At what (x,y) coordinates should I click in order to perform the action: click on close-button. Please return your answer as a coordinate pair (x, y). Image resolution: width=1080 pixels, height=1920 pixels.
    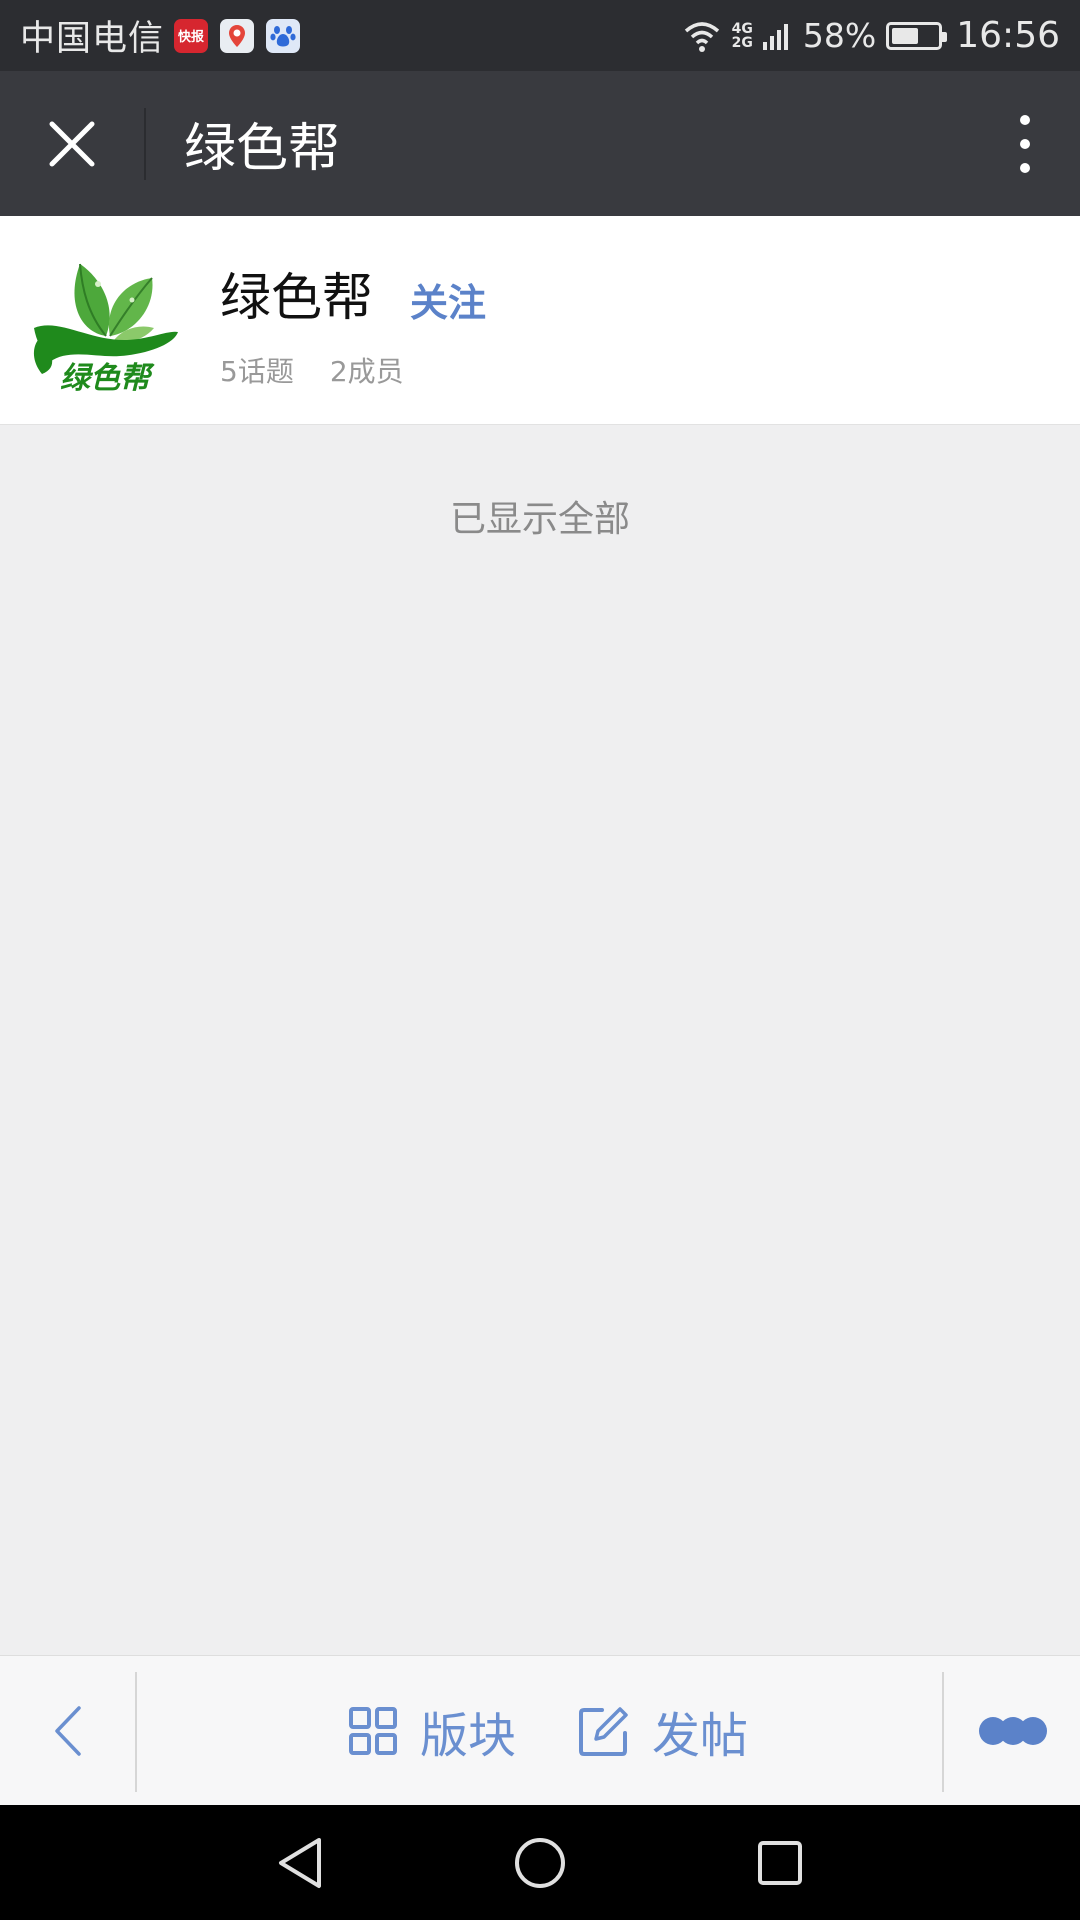
    Looking at the image, I should click on (72, 143).